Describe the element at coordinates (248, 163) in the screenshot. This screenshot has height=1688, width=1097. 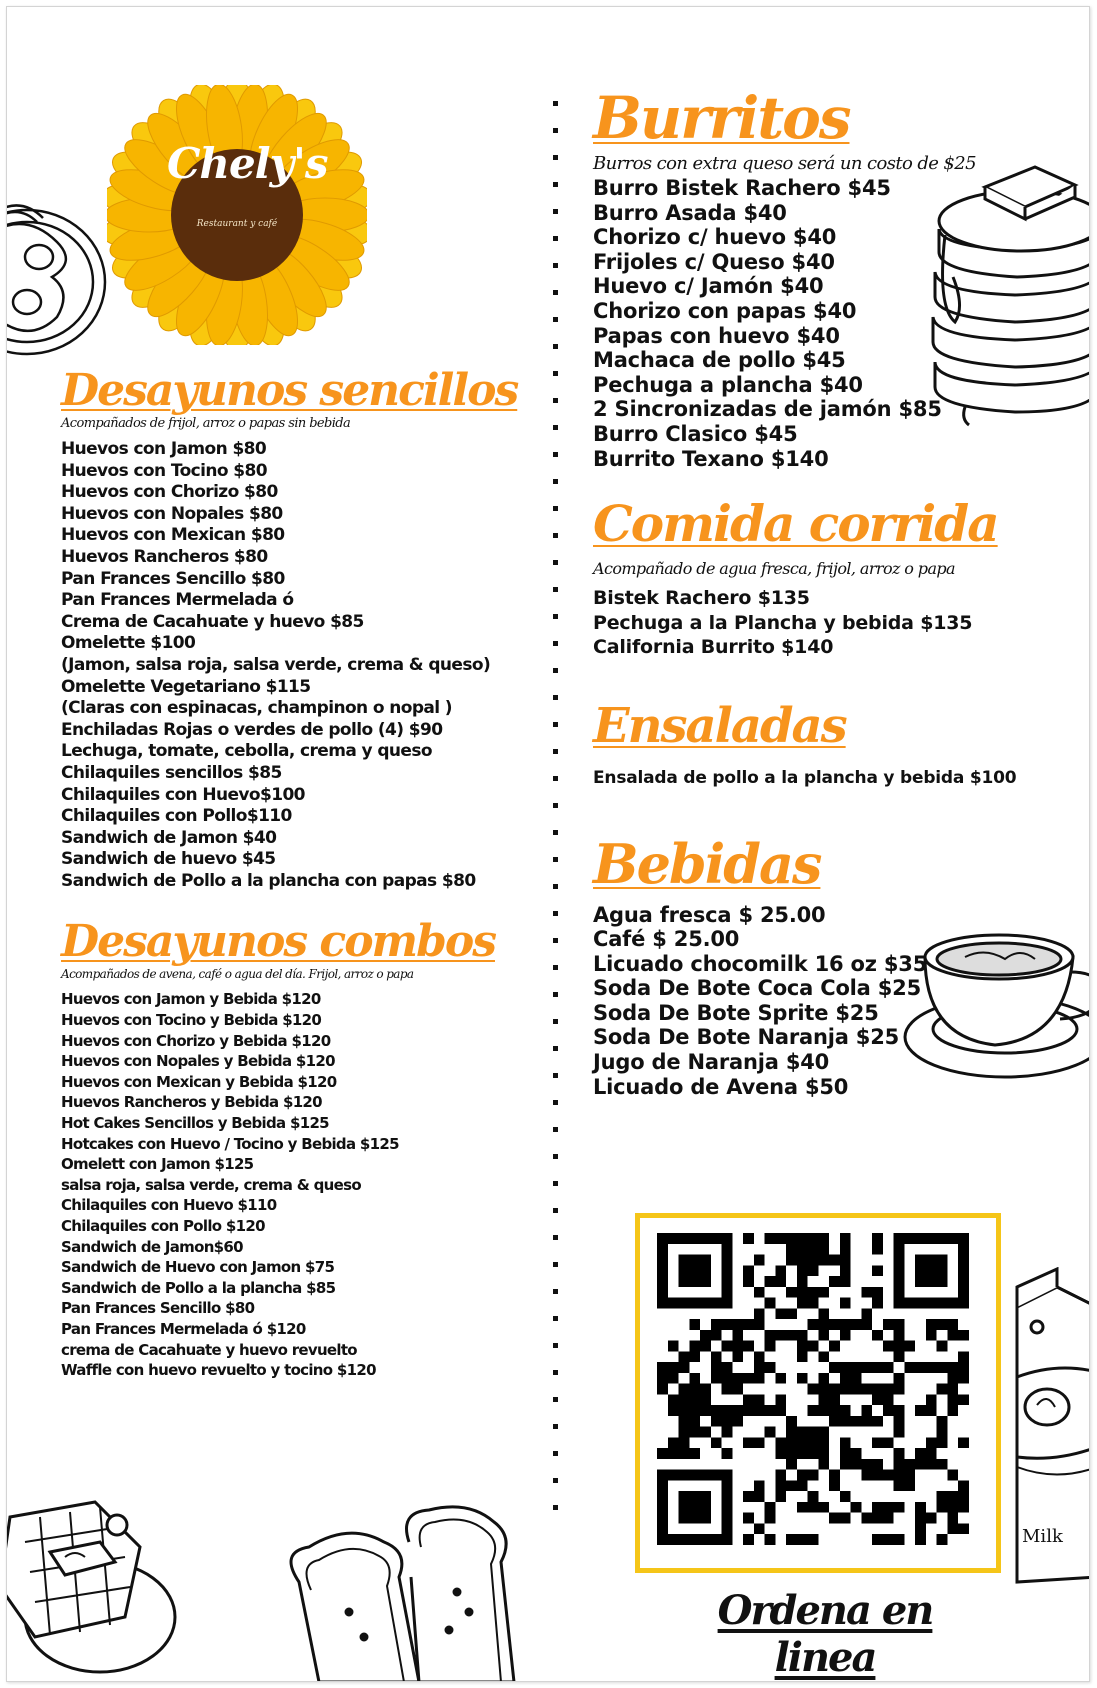
I see `brand-name: Chely's` at that location.